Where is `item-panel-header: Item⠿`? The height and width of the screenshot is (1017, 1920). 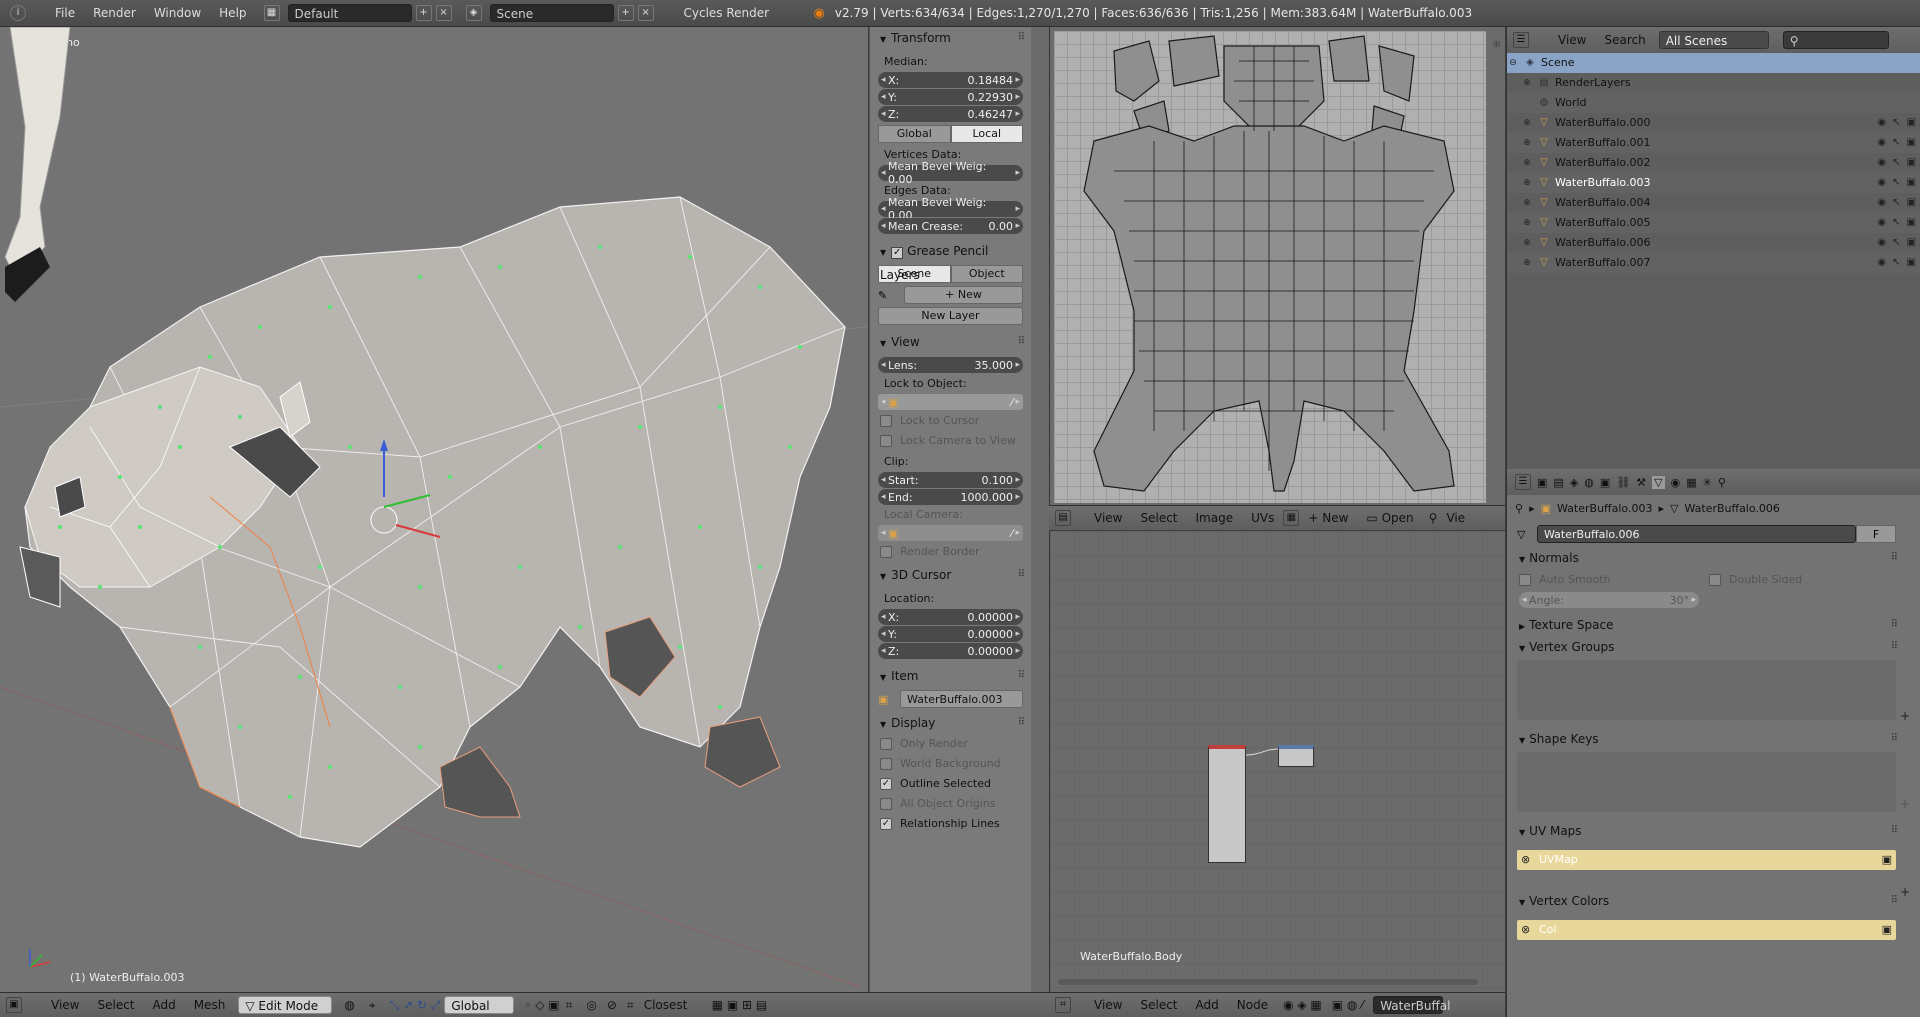
item-panel-header: Item⠿ is located at coordinates (950, 676).